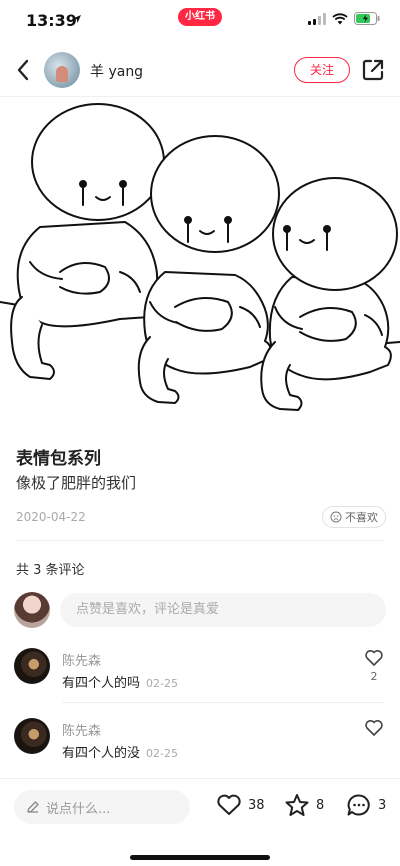  What do you see at coordinates (223, 702) in the screenshot?
I see `comment-divider` at bounding box center [223, 702].